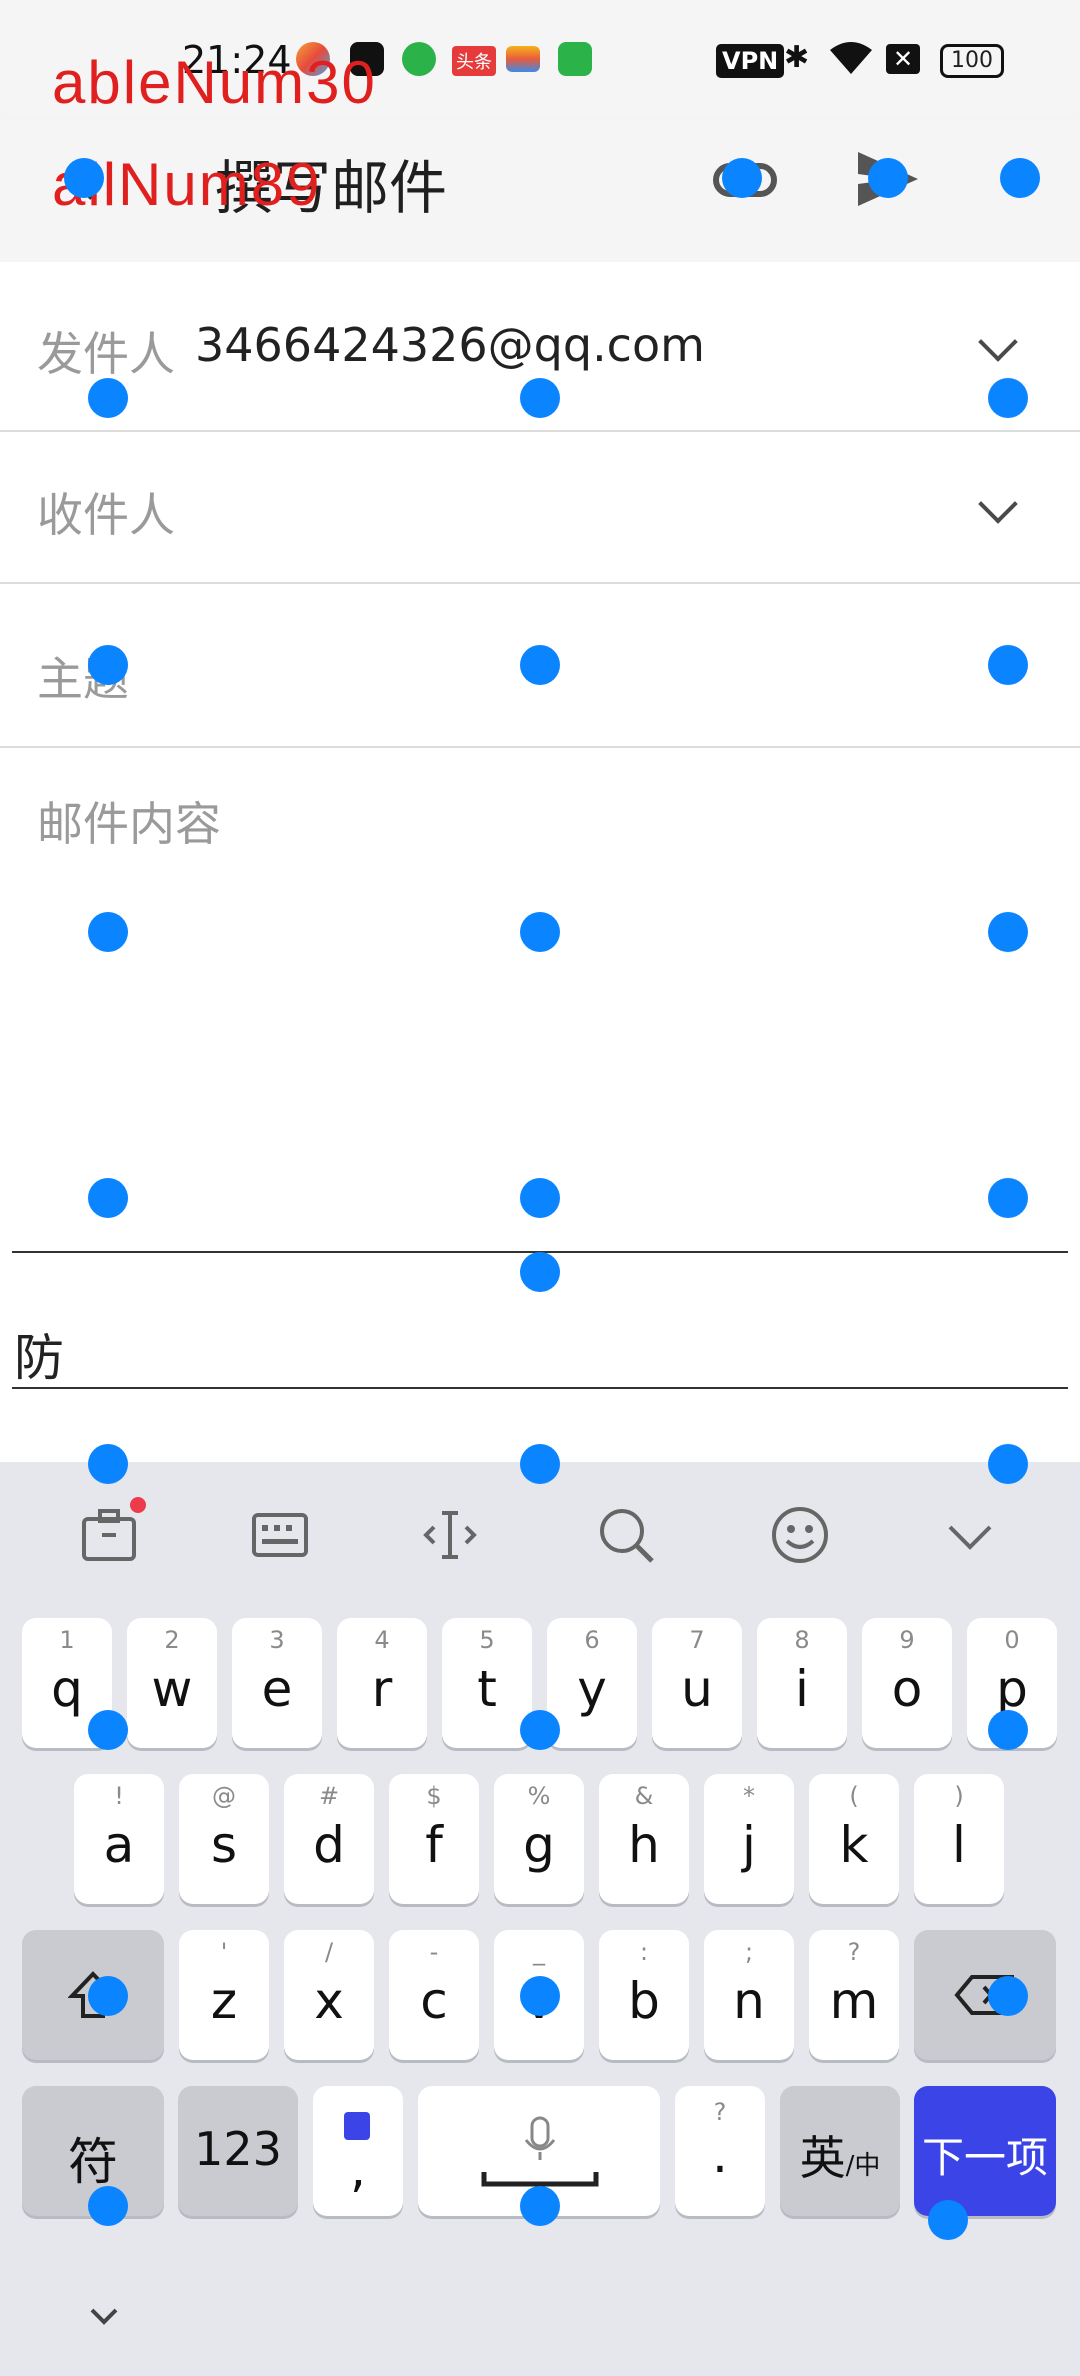 The width and height of the screenshot is (1080, 2376). I want to click on key-label: z, so click(224, 2001).